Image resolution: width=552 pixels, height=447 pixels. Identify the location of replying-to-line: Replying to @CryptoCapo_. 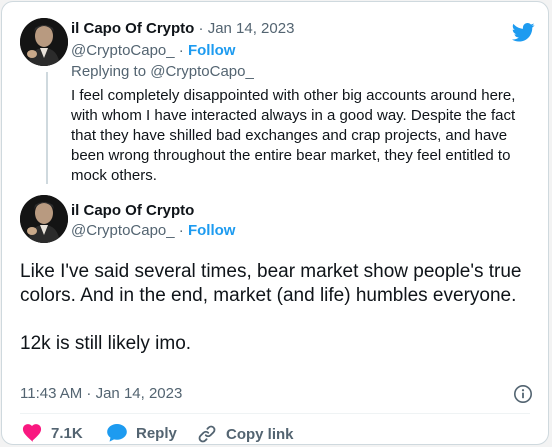
(162, 71).